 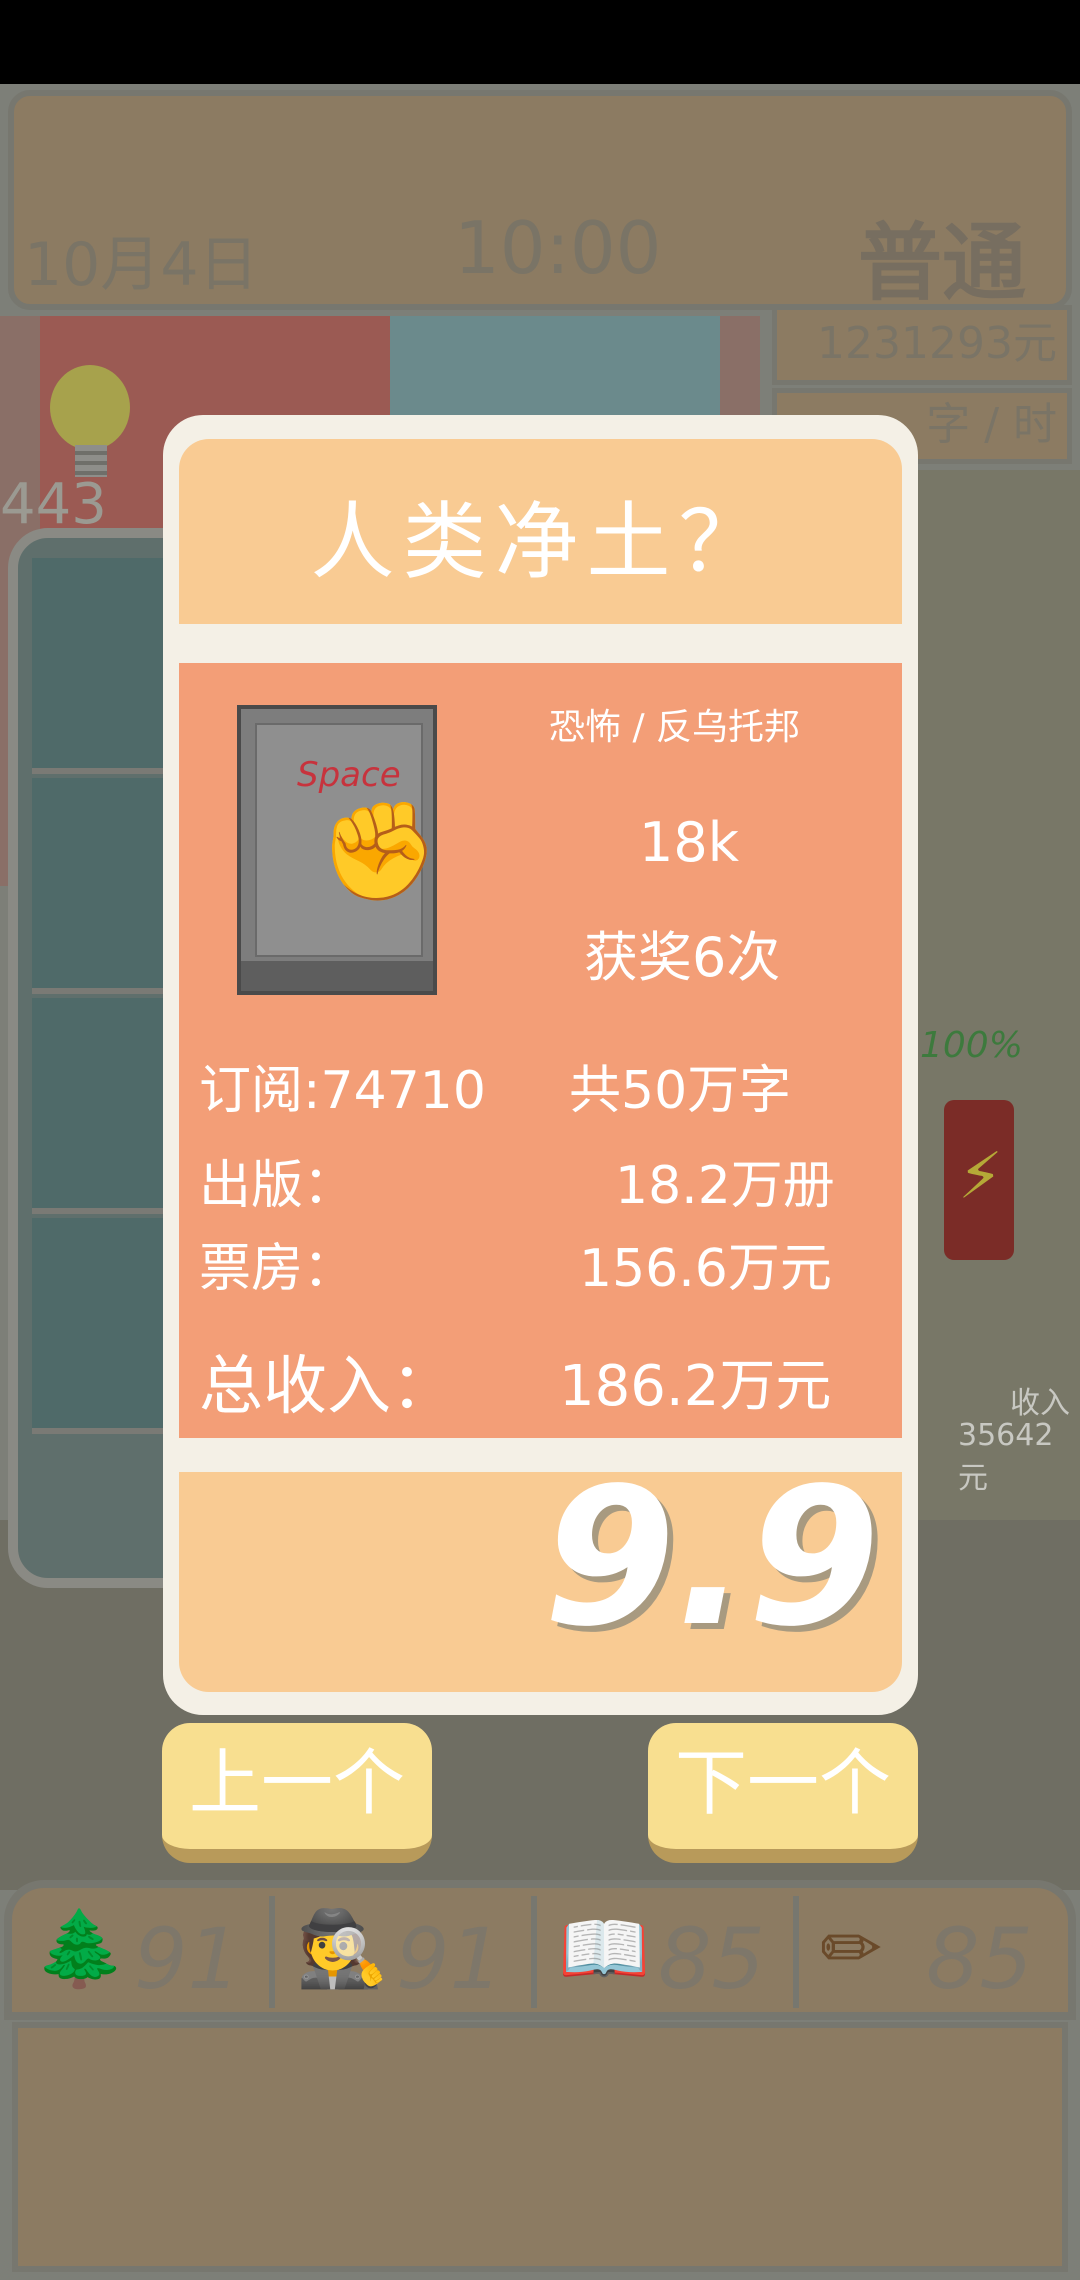 I want to click on stat-detective: 🕵 91, so click(x=409, y=1952).